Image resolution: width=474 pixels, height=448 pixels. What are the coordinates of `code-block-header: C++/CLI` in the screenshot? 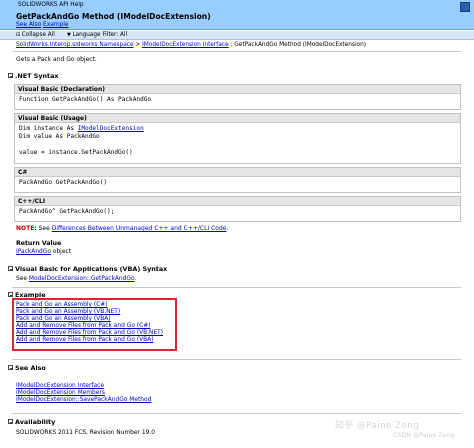 It's located at (237, 201).